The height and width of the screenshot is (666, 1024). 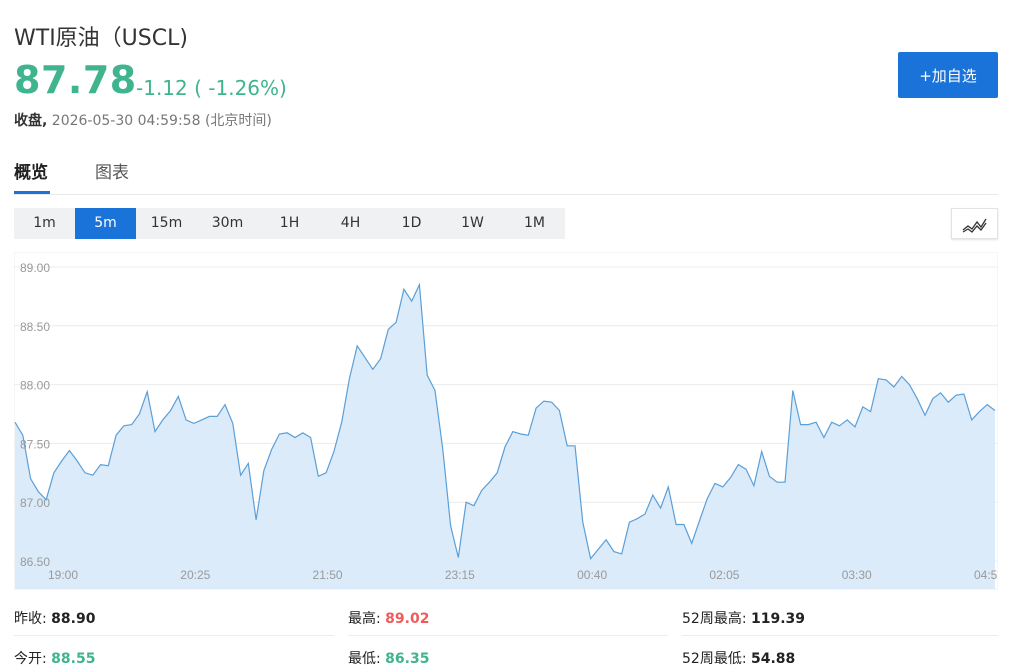 I want to click on stat-prev-close: 昨收: 88.90, so click(x=54, y=618).